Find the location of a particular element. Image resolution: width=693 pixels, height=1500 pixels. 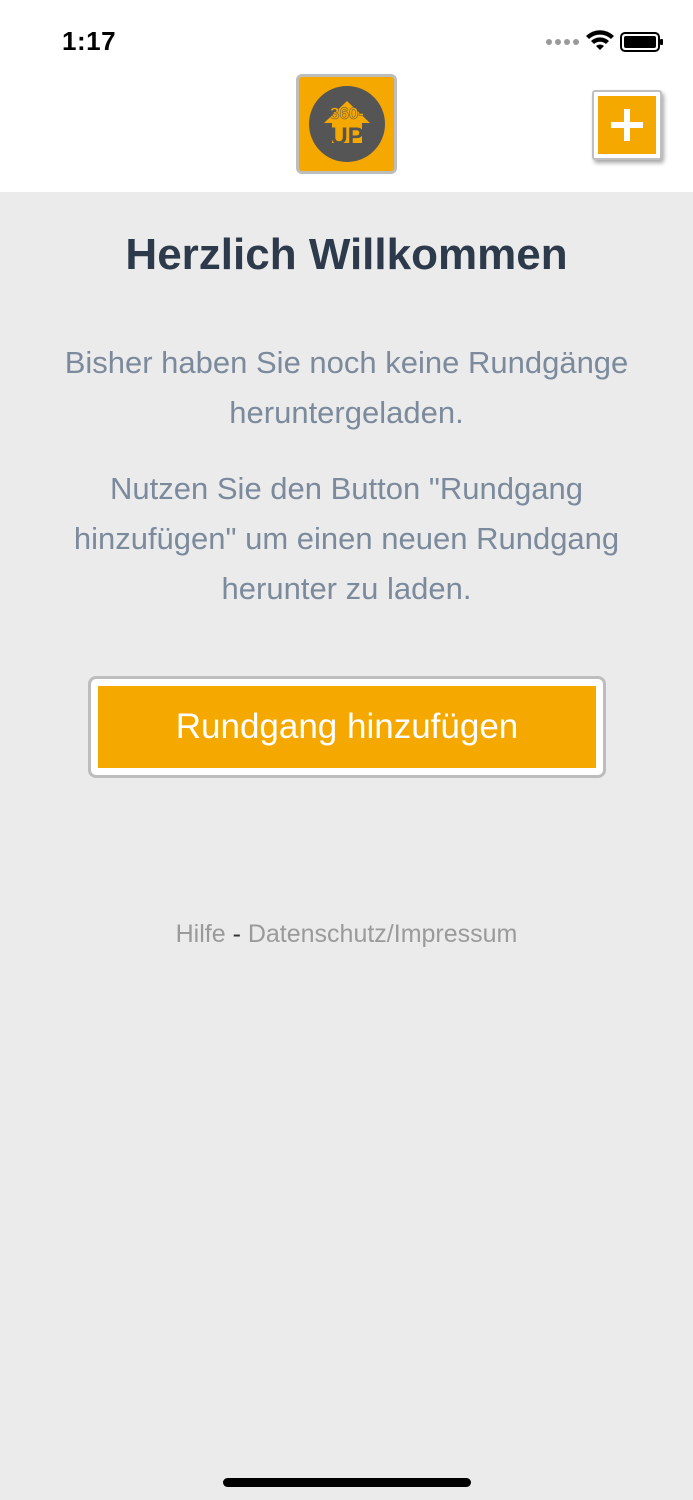

add-tour-button: Rundgang hinzufügen is located at coordinates (347, 727).